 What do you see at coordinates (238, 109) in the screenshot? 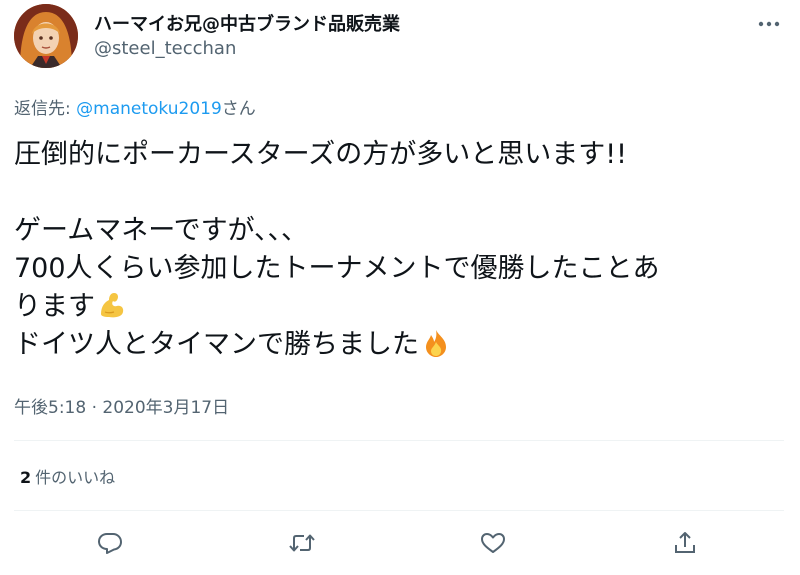
I see `reply-suffix: さん` at bounding box center [238, 109].